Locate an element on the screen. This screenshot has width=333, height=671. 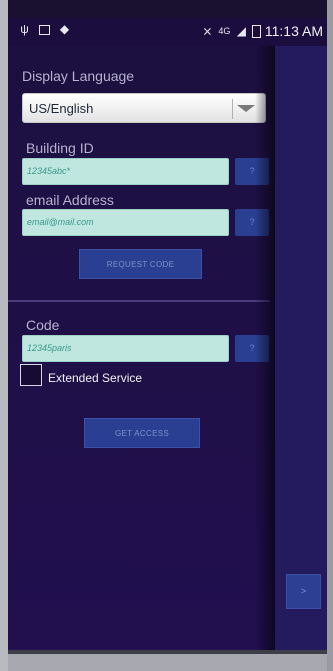
extended-service-label: Extended Service is located at coordinates (95, 378).